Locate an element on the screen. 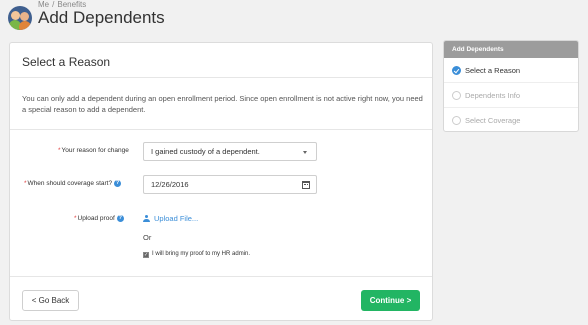  reason-select: I gained custody of a dependent. is located at coordinates (230, 151).